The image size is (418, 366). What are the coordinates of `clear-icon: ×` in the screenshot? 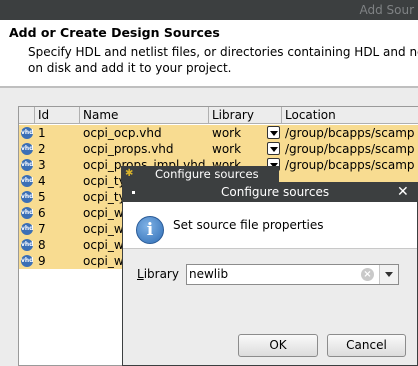 It's located at (367, 274).